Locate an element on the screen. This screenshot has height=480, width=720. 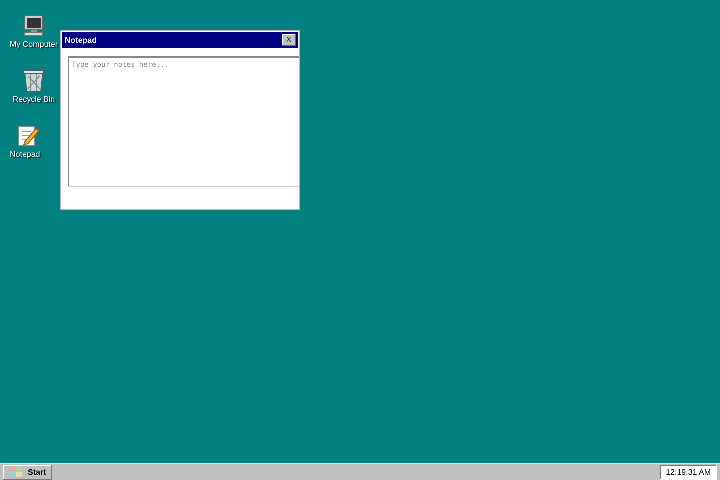
icon-label: Notepad is located at coordinates (25, 154).